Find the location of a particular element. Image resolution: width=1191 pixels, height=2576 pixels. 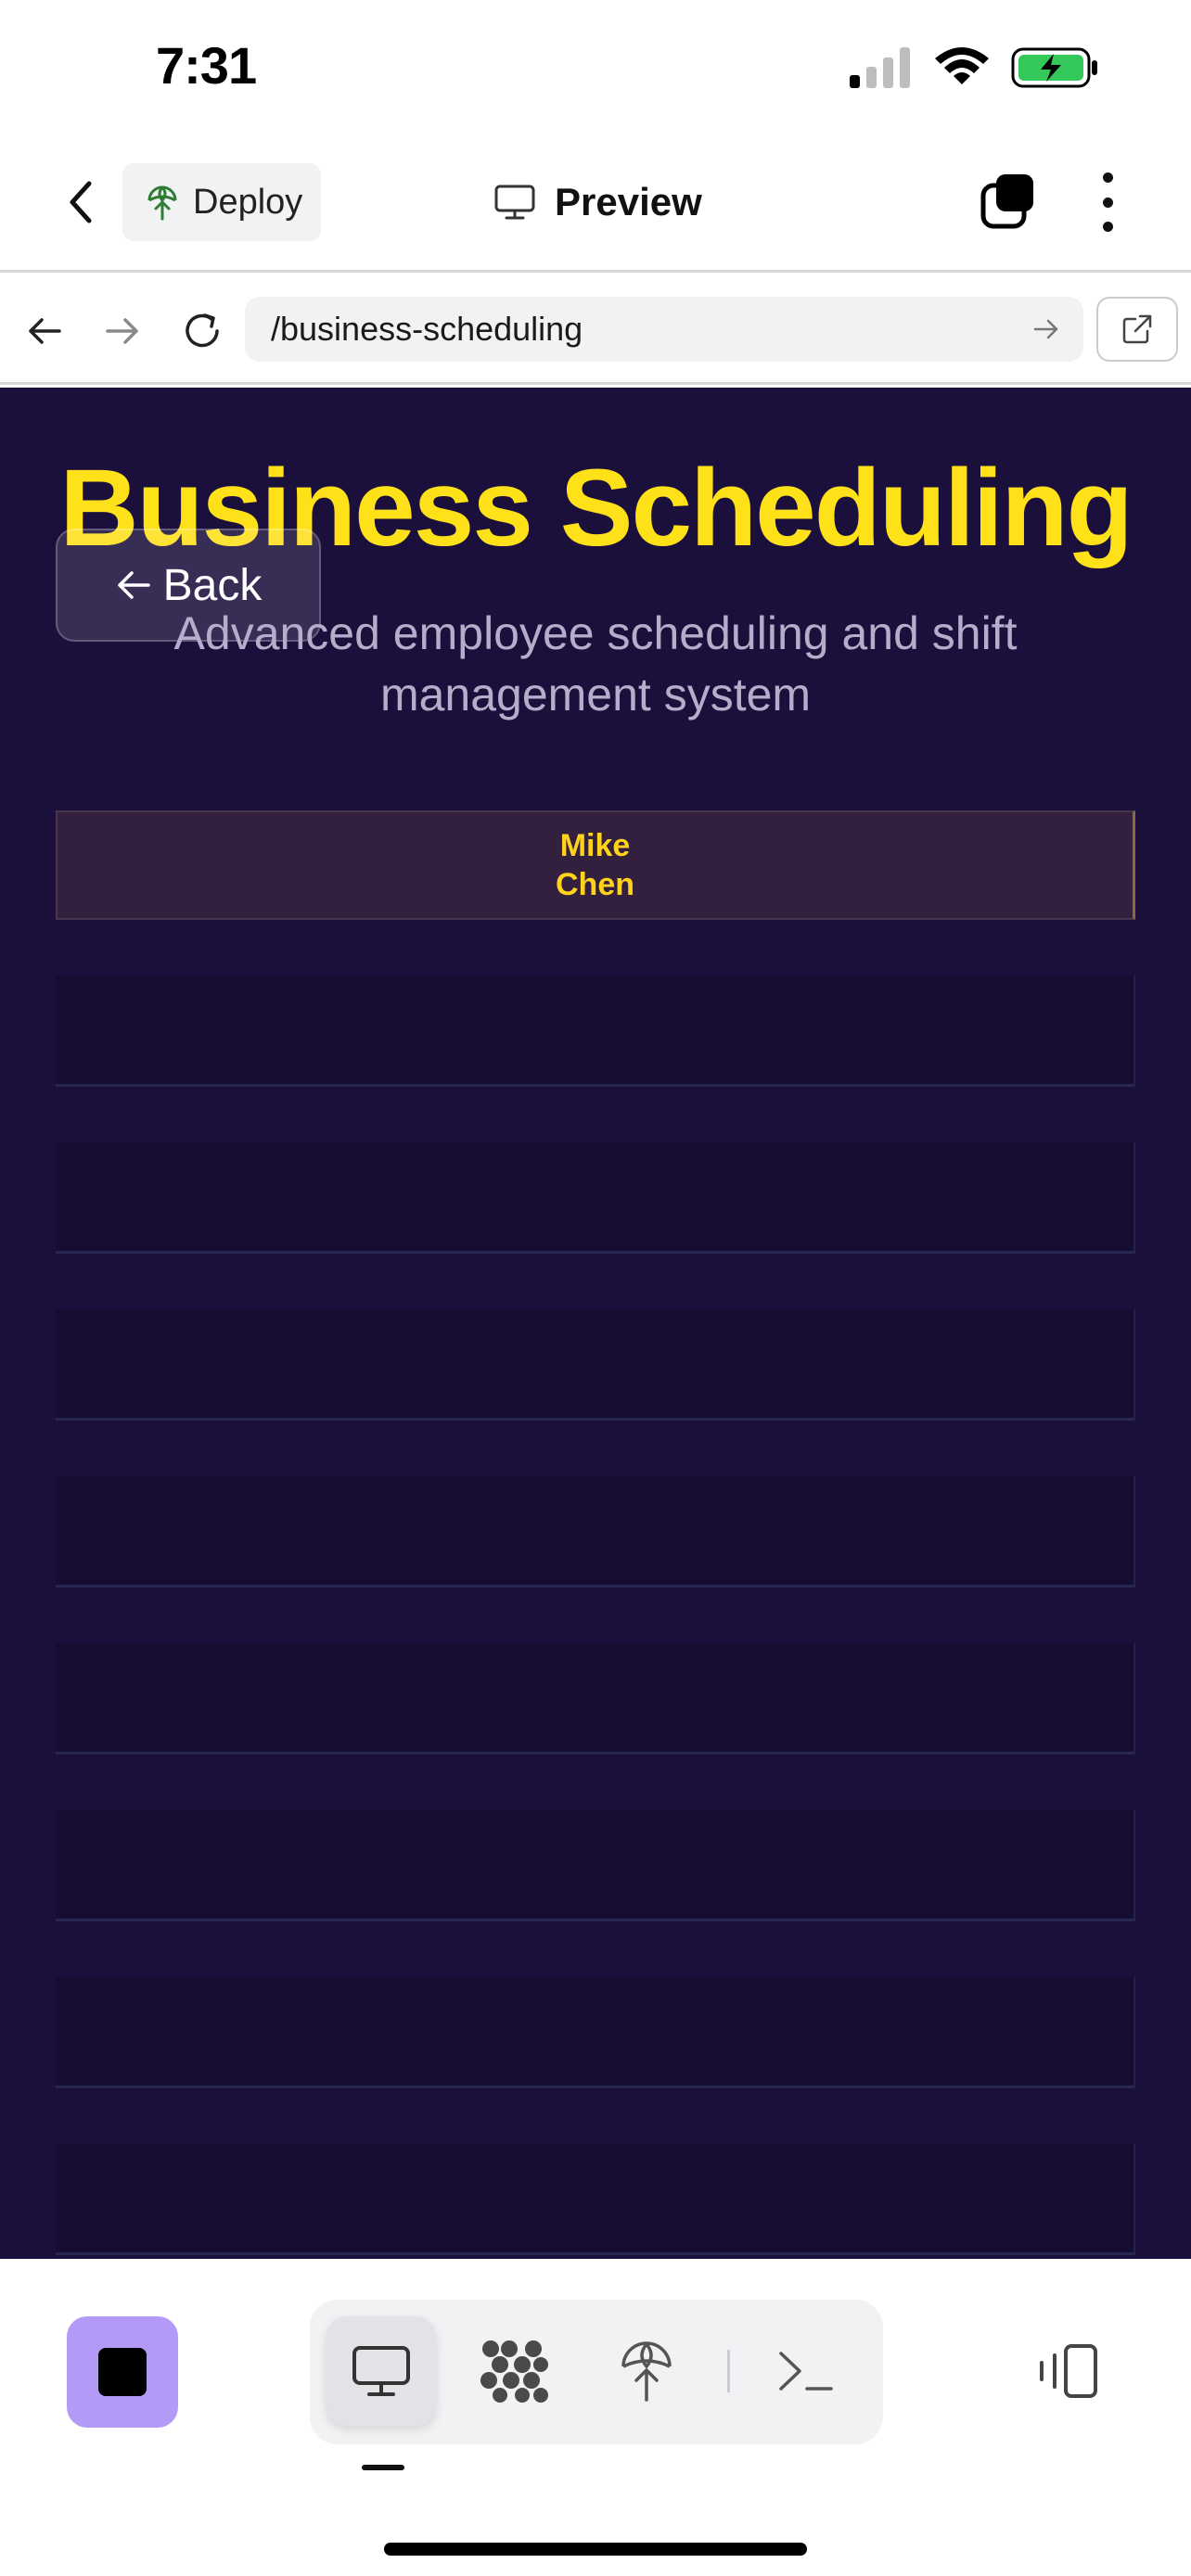

preview-title: Preview is located at coordinates (597, 202).